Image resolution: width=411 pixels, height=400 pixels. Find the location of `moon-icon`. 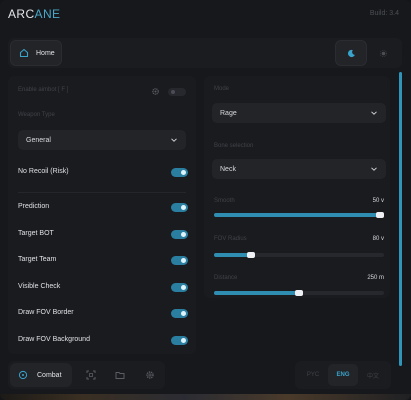

moon-icon is located at coordinates (351, 53).